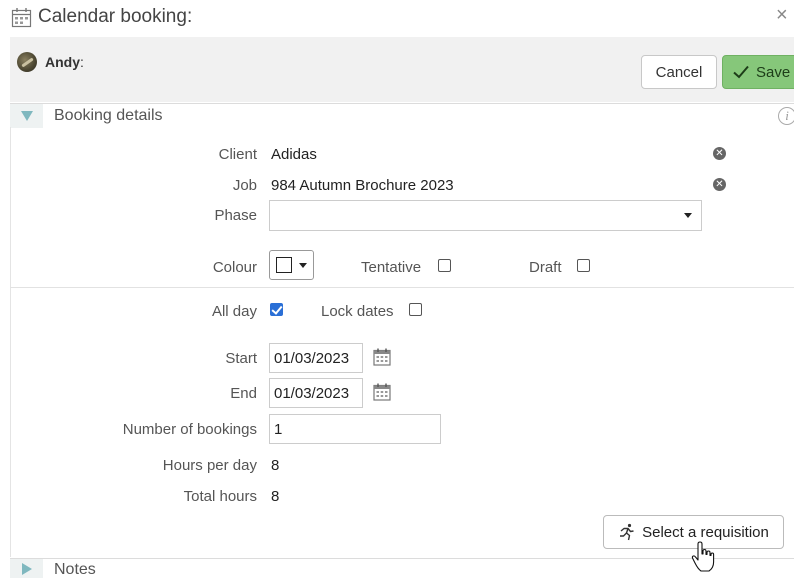 The width and height of the screenshot is (794, 578). I want to click on colour-picker, so click(291, 265).